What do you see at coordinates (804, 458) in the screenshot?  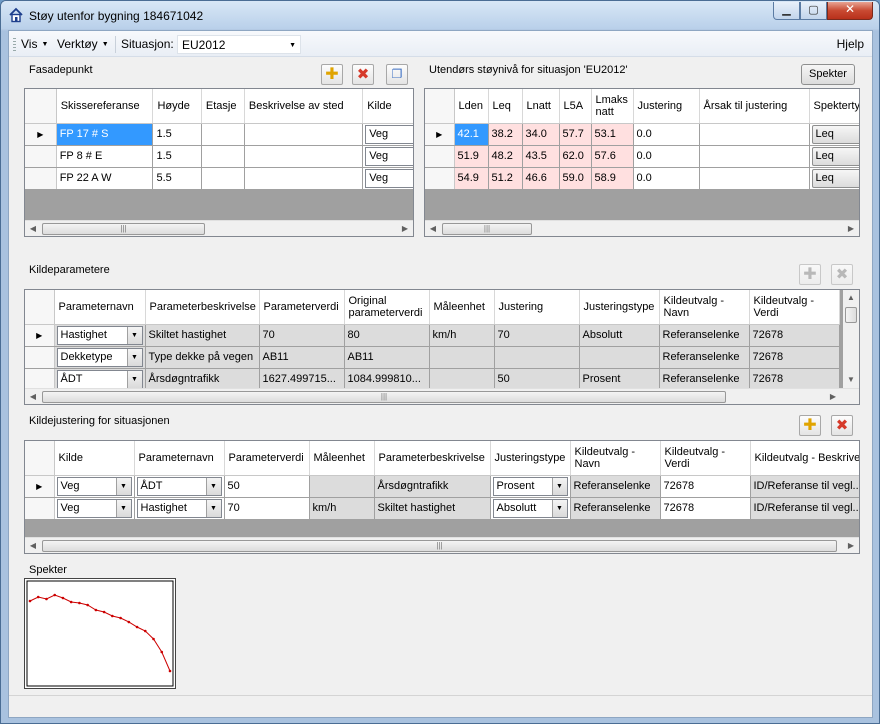 I see `col-kildeutvalg-beskrivelse: Kildeutvalg - Beskrivelse` at bounding box center [804, 458].